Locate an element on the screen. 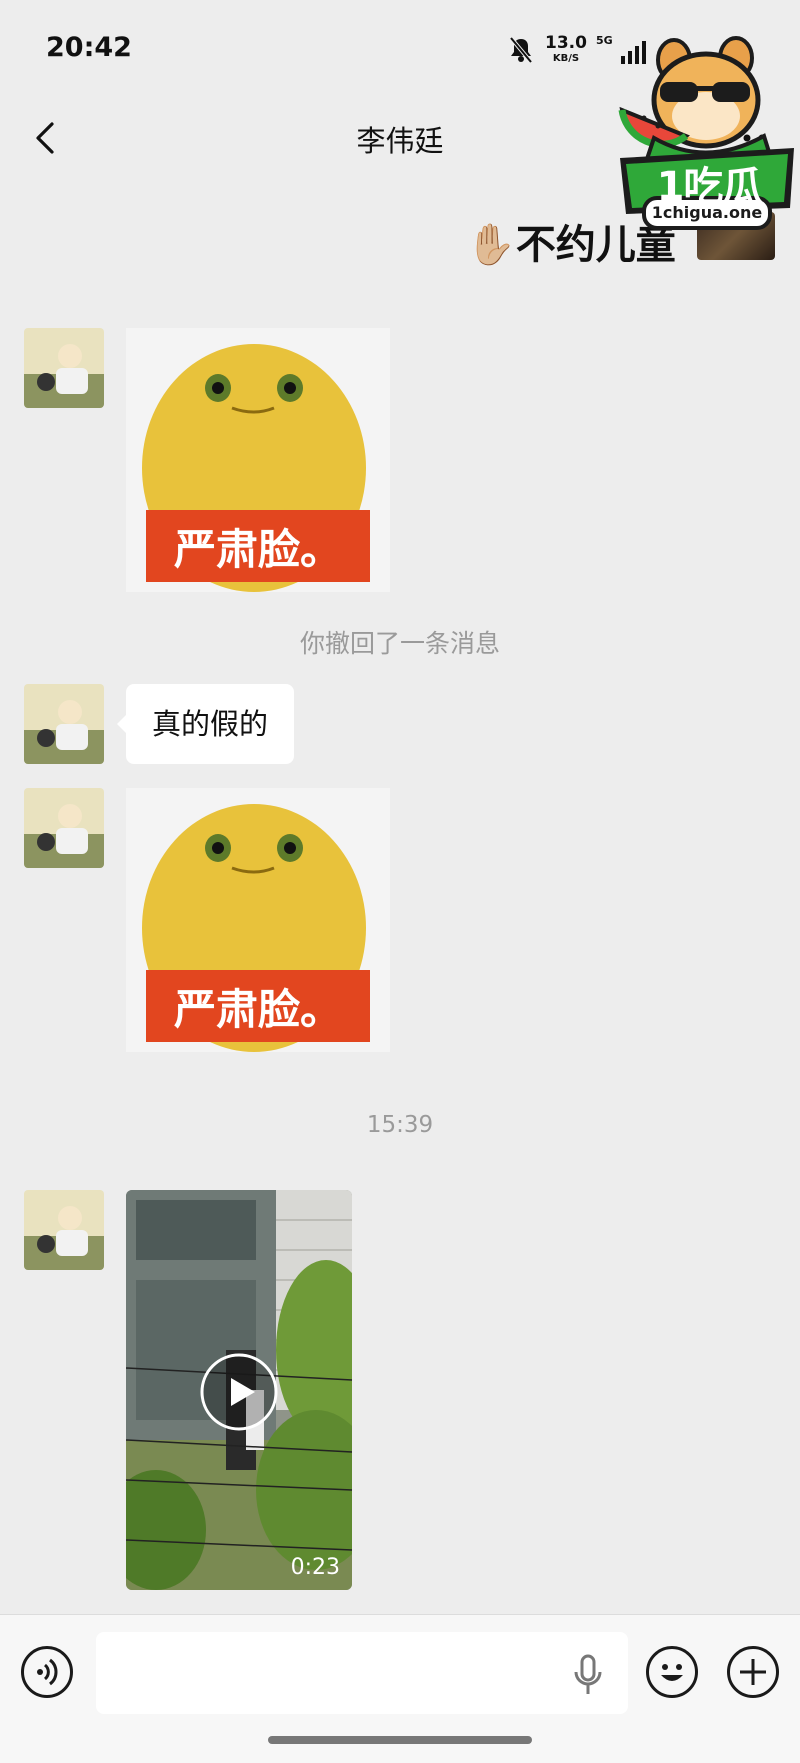 This screenshot has width=800, height=1763. emoji-button is located at coordinates (672, 1672).